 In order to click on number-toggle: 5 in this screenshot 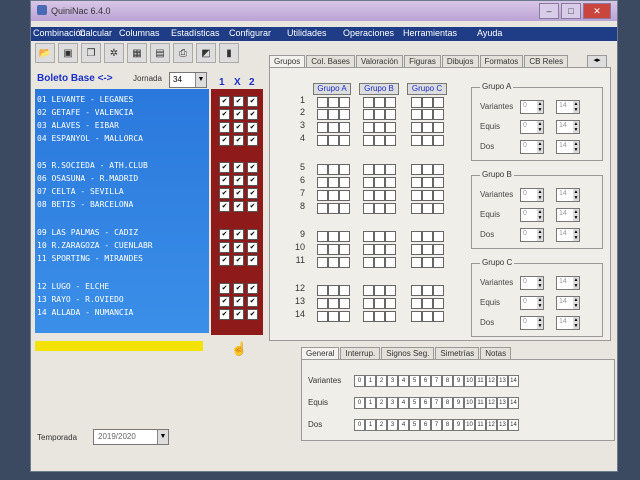, I will do `click(414, 425)`.